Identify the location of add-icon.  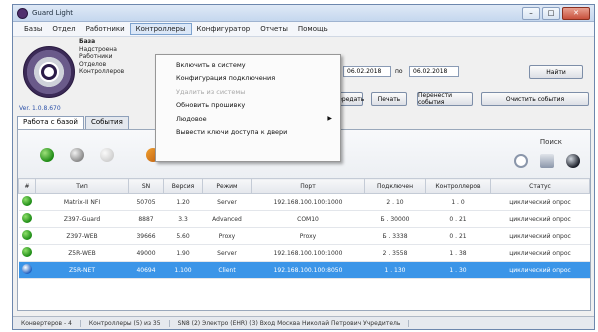
(47, 155).